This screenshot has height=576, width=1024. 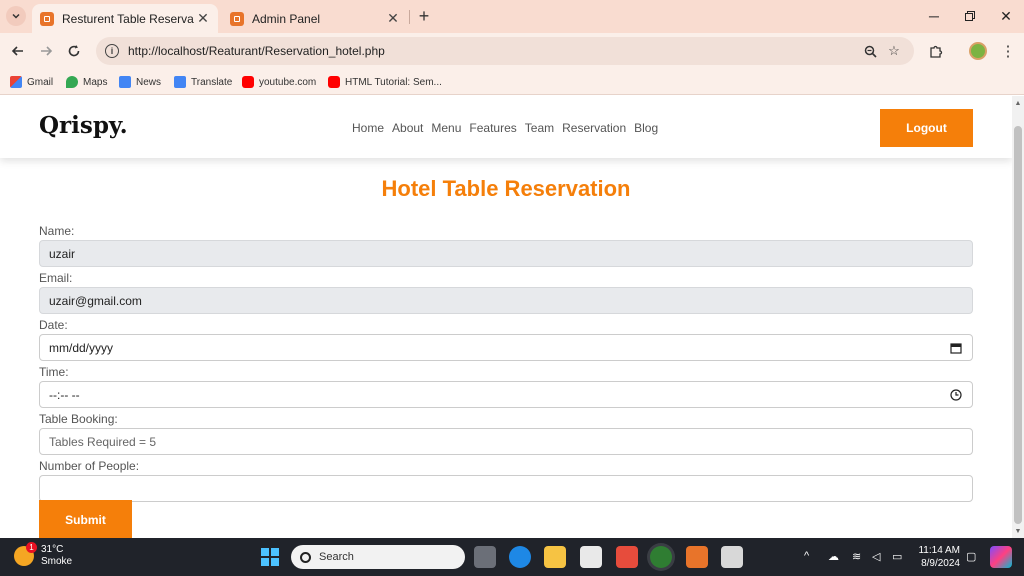 I want to click on name-field: uzair, so click(x=506, y=253).